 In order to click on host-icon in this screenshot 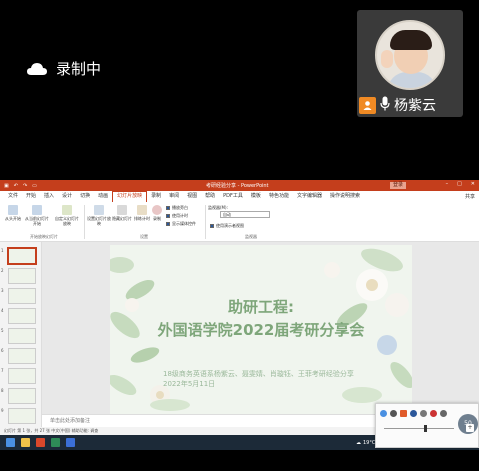, I will do `click(367, 105)`.